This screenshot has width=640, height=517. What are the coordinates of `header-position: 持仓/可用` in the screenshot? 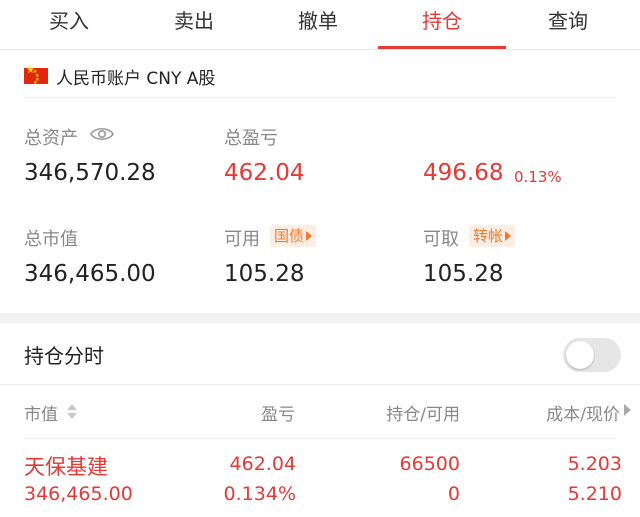 It's located at (395, 412).